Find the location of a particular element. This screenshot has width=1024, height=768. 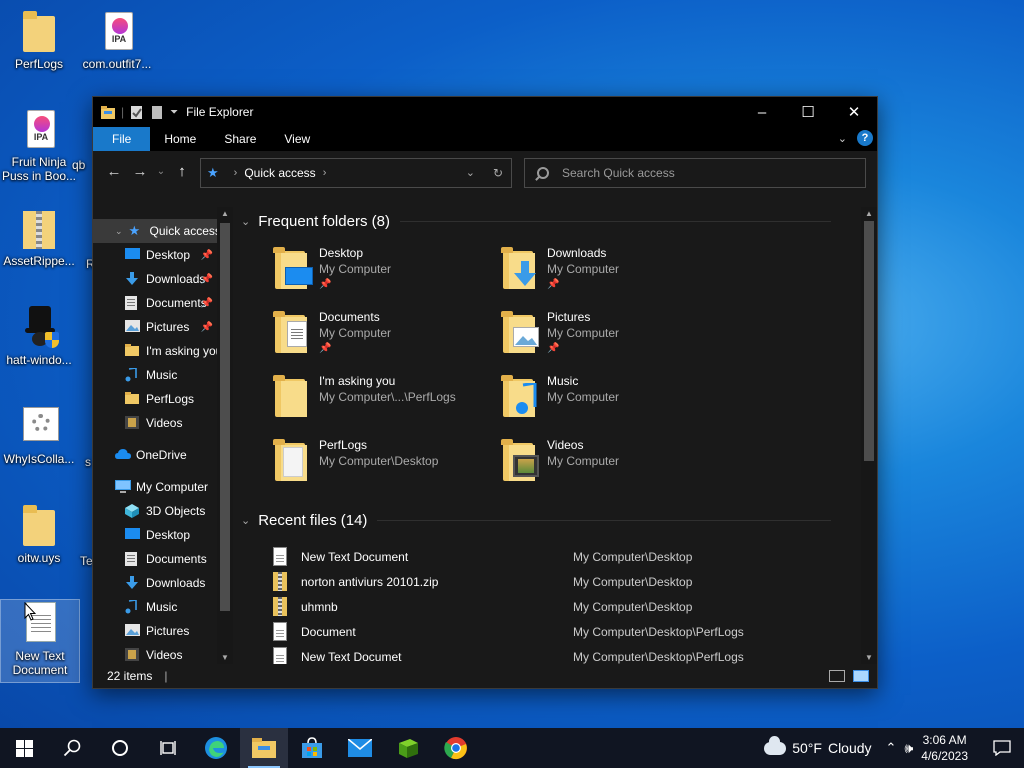

search-input: Search Quick access is located at coordinates (695, 173).